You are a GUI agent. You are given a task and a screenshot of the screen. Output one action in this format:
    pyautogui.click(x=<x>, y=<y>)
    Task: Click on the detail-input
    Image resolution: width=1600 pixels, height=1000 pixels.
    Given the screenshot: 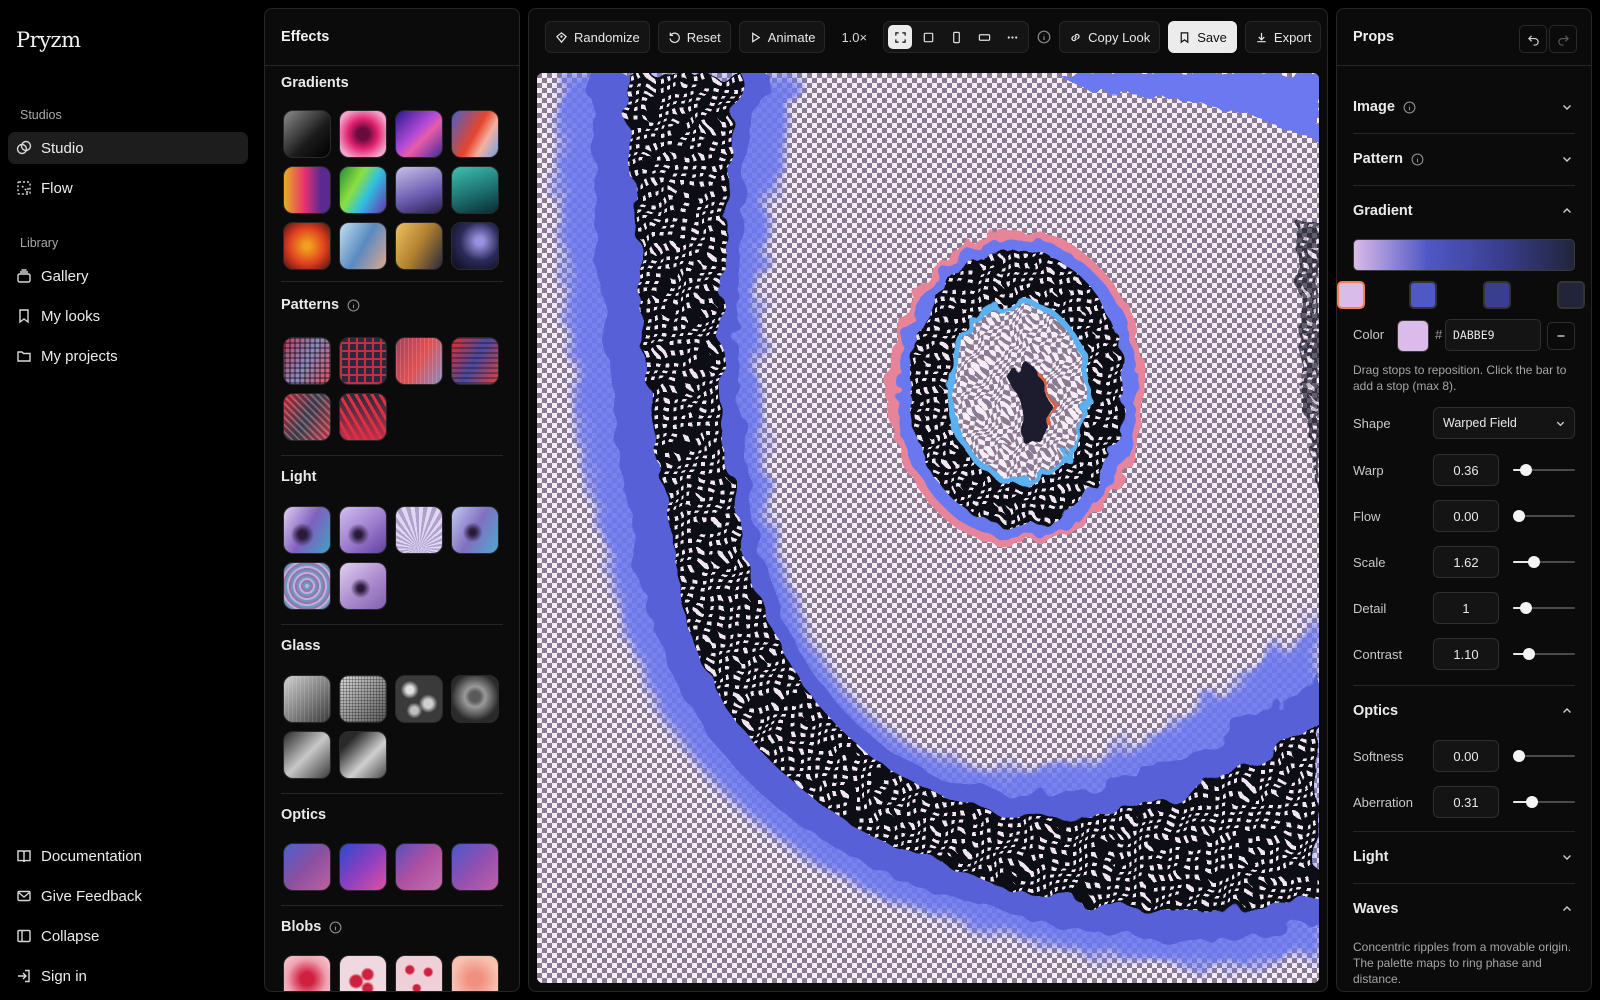 What is the action you would take?
    pyautogui.click(x=1466, y=608)
    